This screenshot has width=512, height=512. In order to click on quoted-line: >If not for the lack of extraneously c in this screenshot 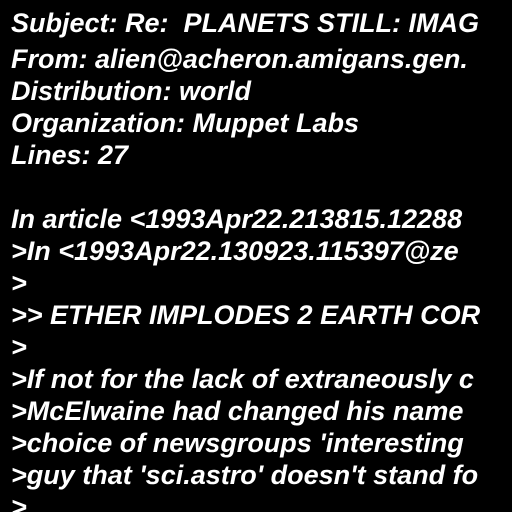, I will do `click(242, 379)`.